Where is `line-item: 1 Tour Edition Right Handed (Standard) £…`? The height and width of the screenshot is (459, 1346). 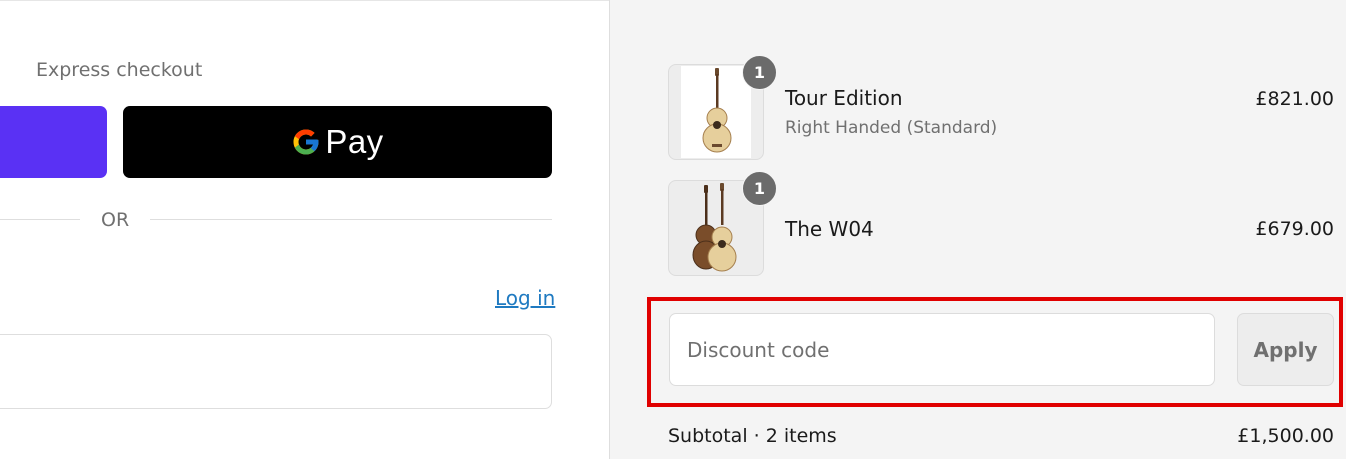
line-item: 1 Tour Edition Right Handed (Standard) £… is located at coordinates (1001, 107).